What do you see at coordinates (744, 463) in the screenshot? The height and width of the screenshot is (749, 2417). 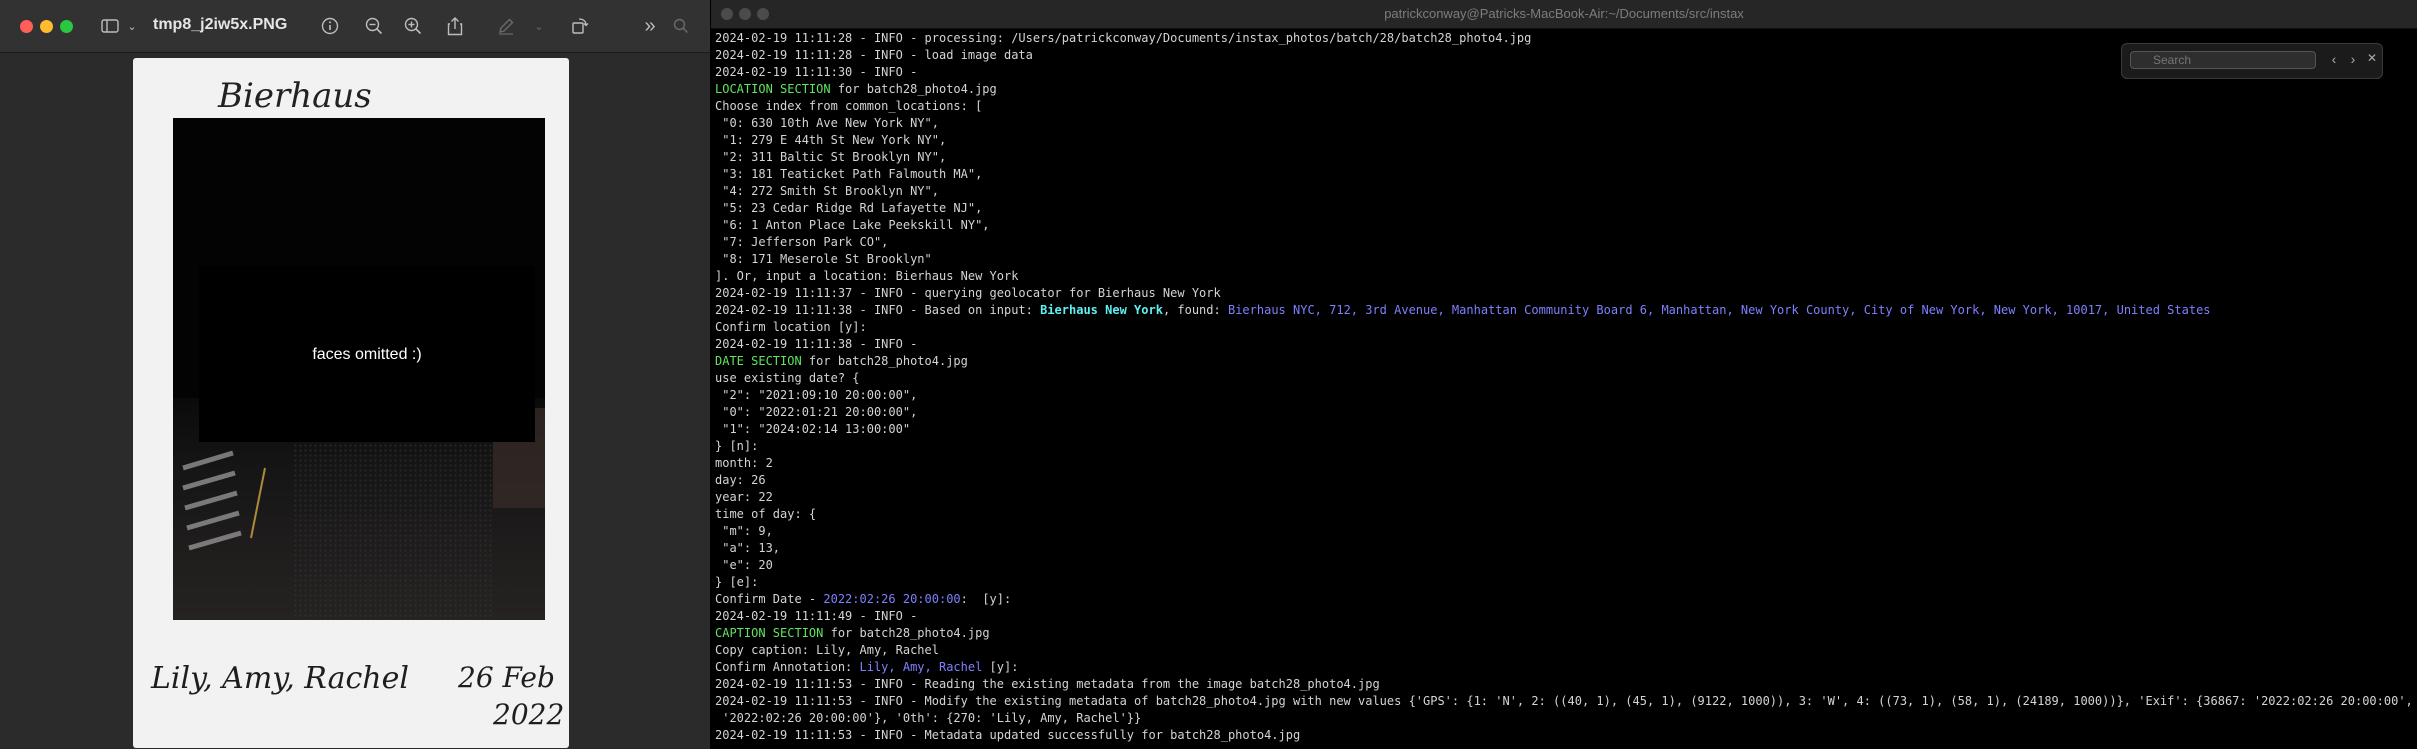 I see `terminal-text: month: 2` at bounding box center [744, 463].